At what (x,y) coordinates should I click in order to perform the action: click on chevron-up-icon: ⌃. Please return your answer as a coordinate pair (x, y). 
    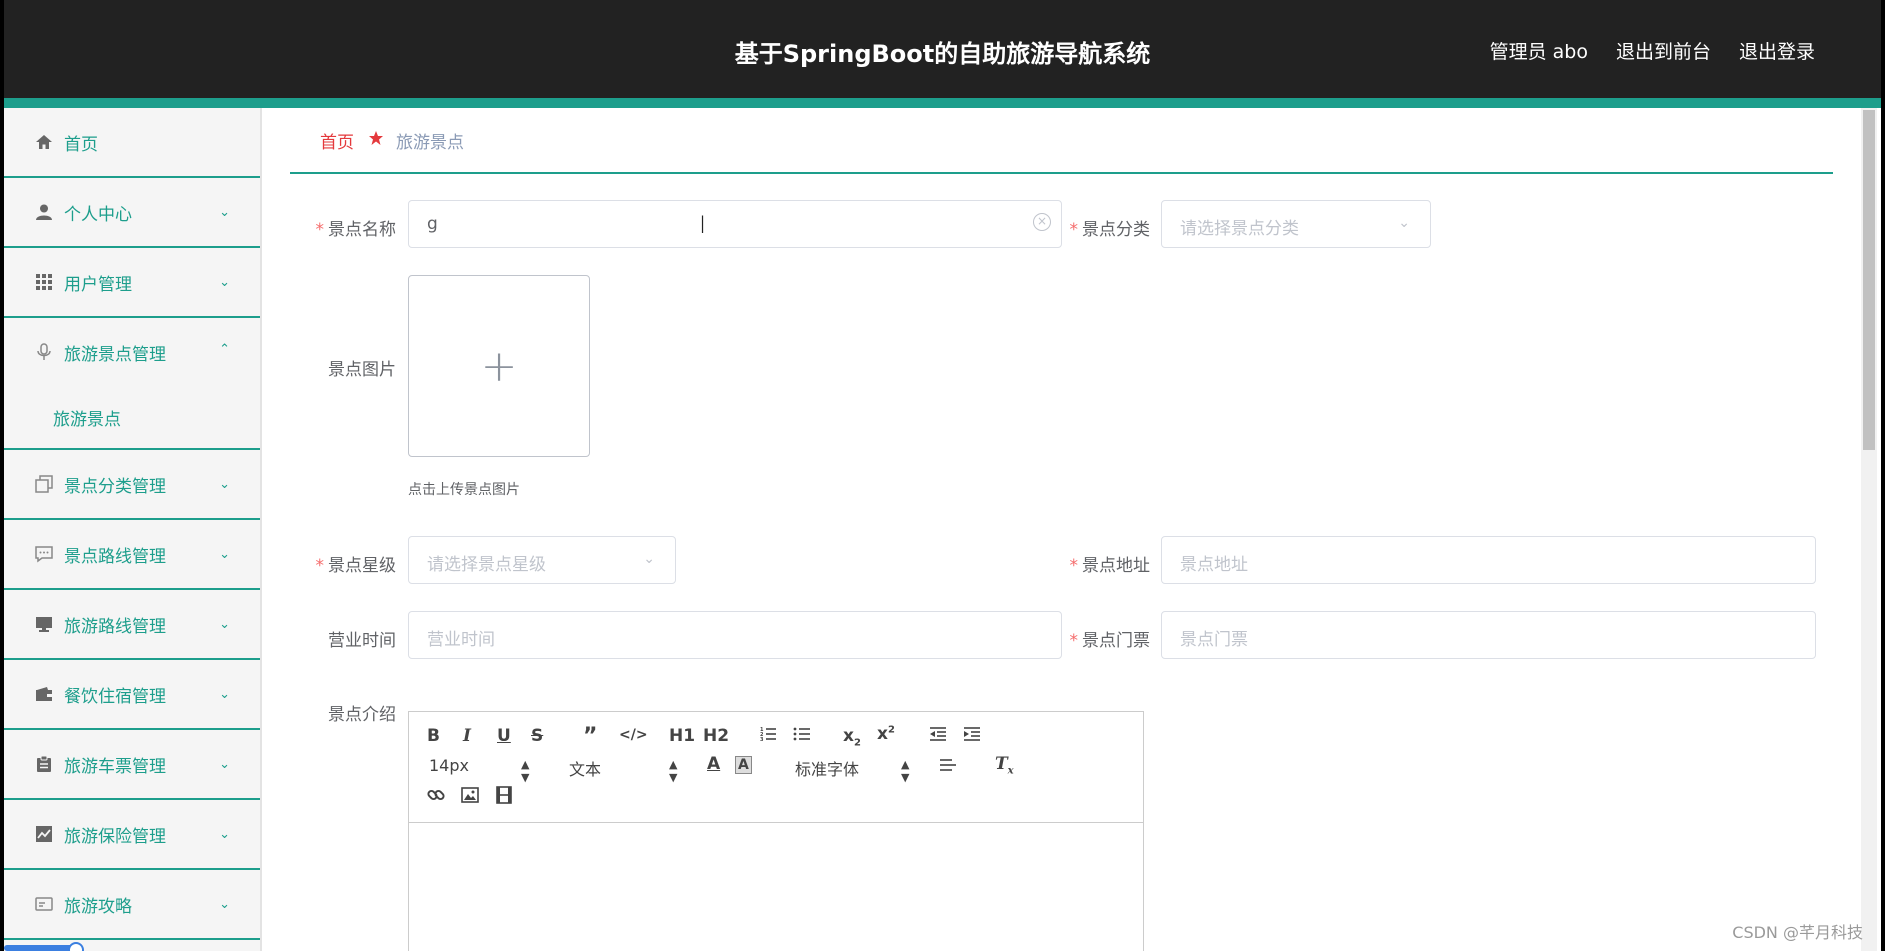
    Looking at the image, I should click on (224, 349).